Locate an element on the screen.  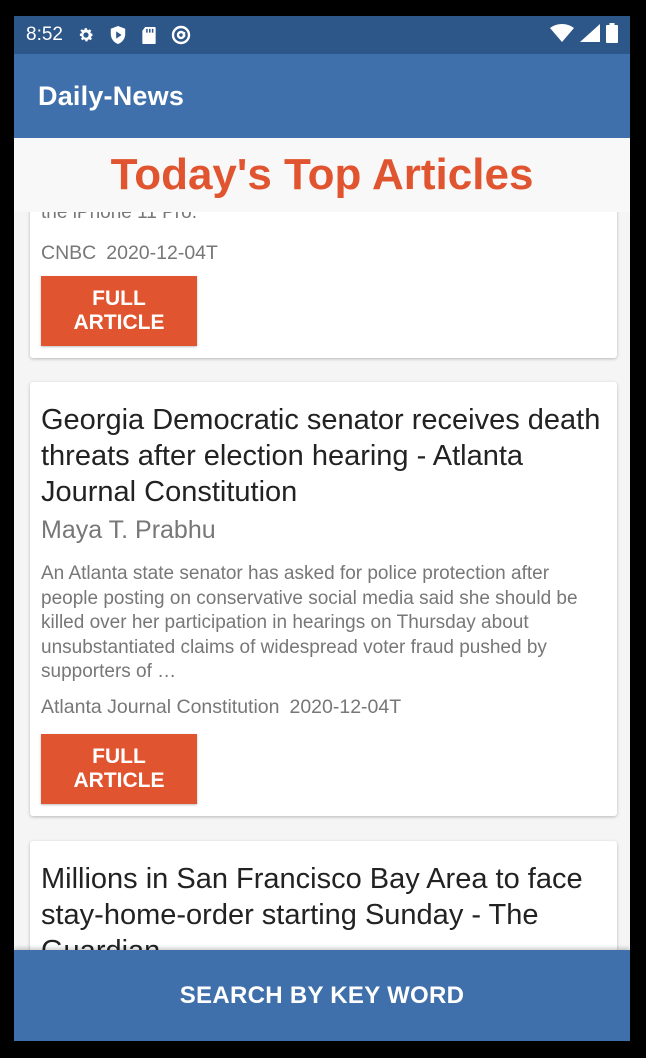
app-title: Daily-News is located at coordinates (111, 95).